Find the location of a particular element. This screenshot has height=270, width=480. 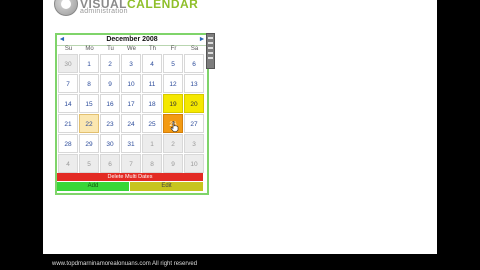

weekday-header: We is located at coordinates (131, 49).